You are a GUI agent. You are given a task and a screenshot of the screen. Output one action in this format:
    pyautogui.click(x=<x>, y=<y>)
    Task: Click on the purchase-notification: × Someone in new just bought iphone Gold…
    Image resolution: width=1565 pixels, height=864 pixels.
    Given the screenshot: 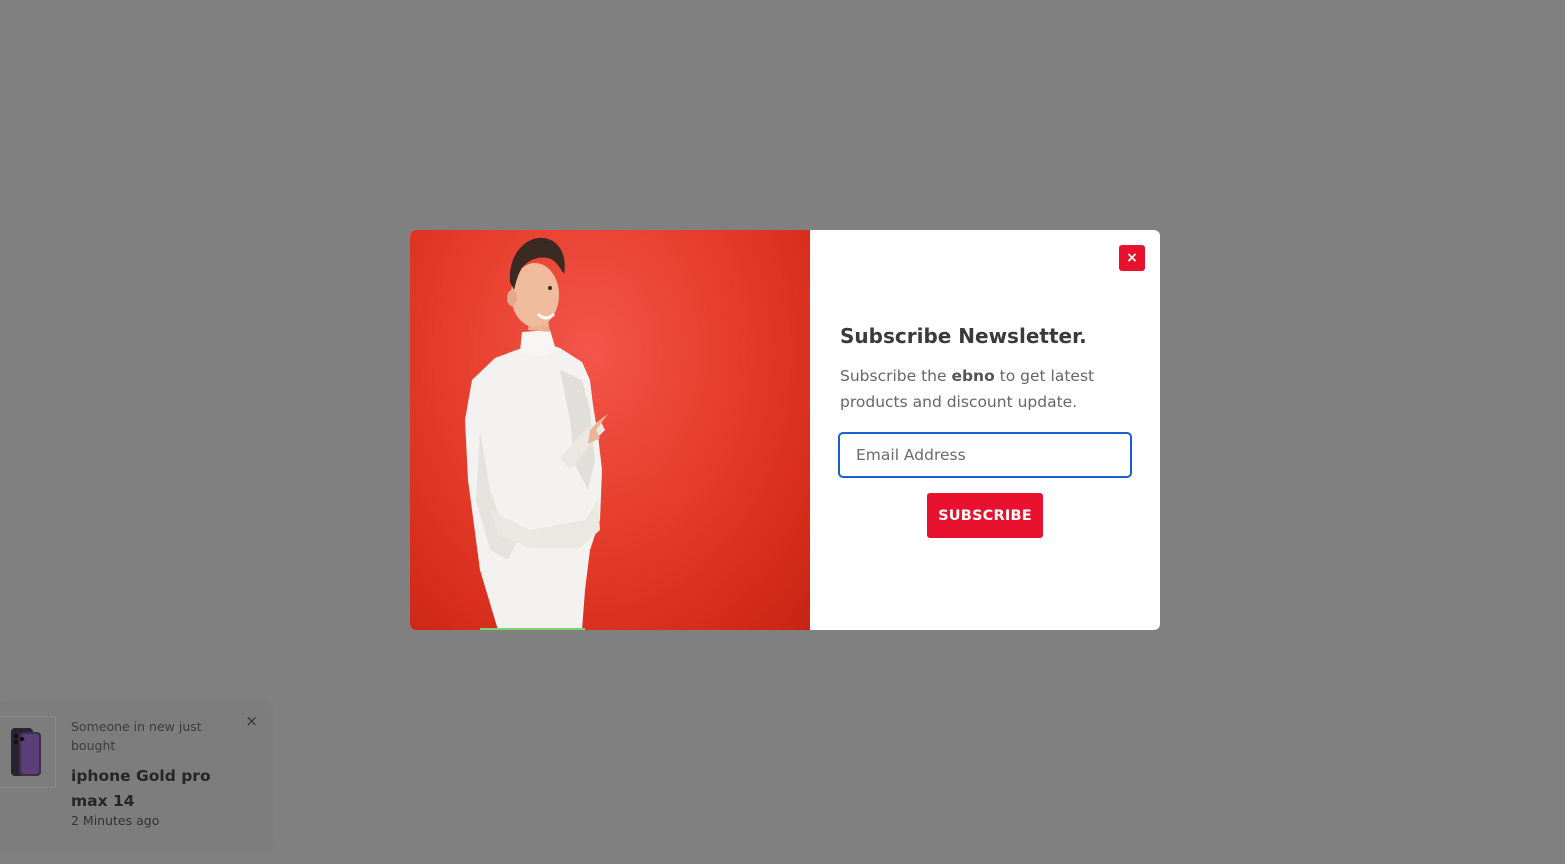 What is the action you would take?
    pyautogui.click(x=135, y=773)
    